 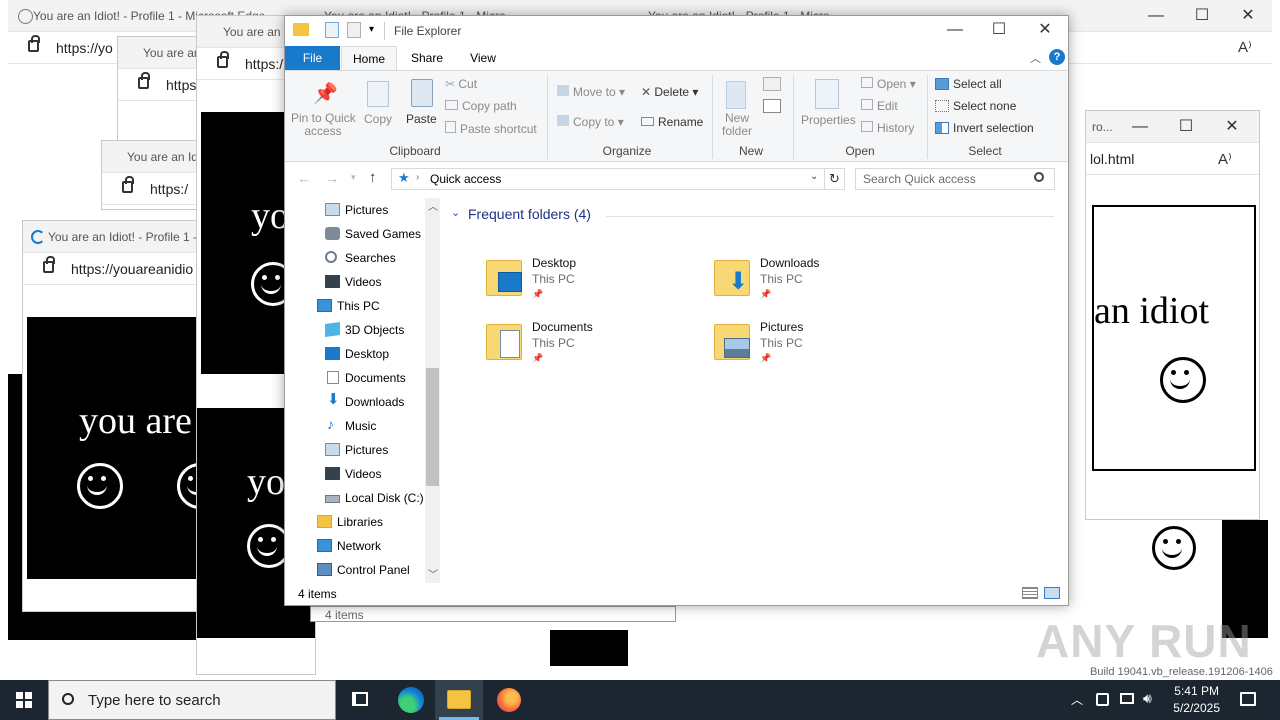 I want to click on history-button: History, so click(x=887, y=128).